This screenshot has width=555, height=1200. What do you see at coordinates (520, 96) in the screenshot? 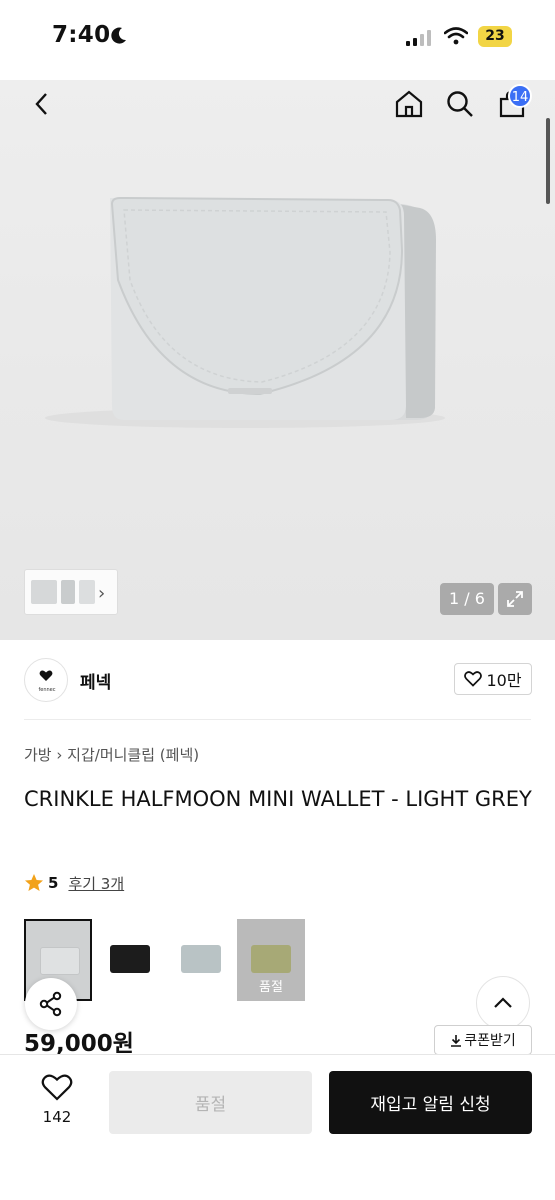
I see `cart-count-badge: 14` at bounding box center [520, 96].